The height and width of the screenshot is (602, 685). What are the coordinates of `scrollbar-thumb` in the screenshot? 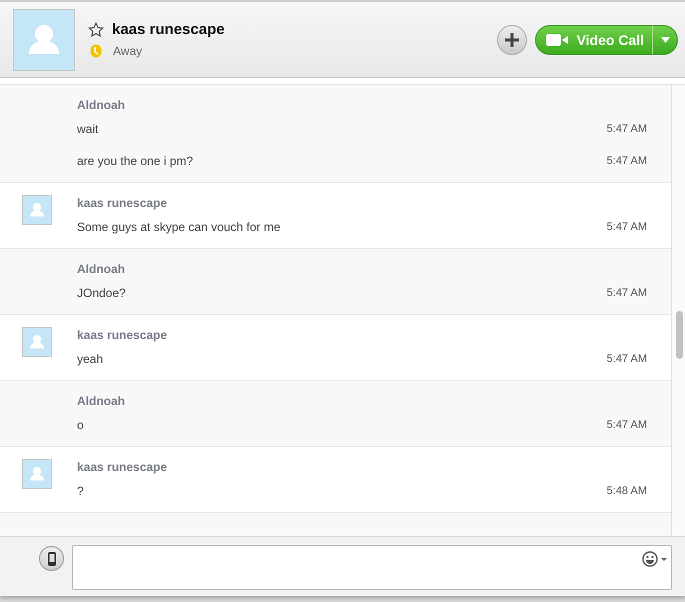 It's located at (679, 335).